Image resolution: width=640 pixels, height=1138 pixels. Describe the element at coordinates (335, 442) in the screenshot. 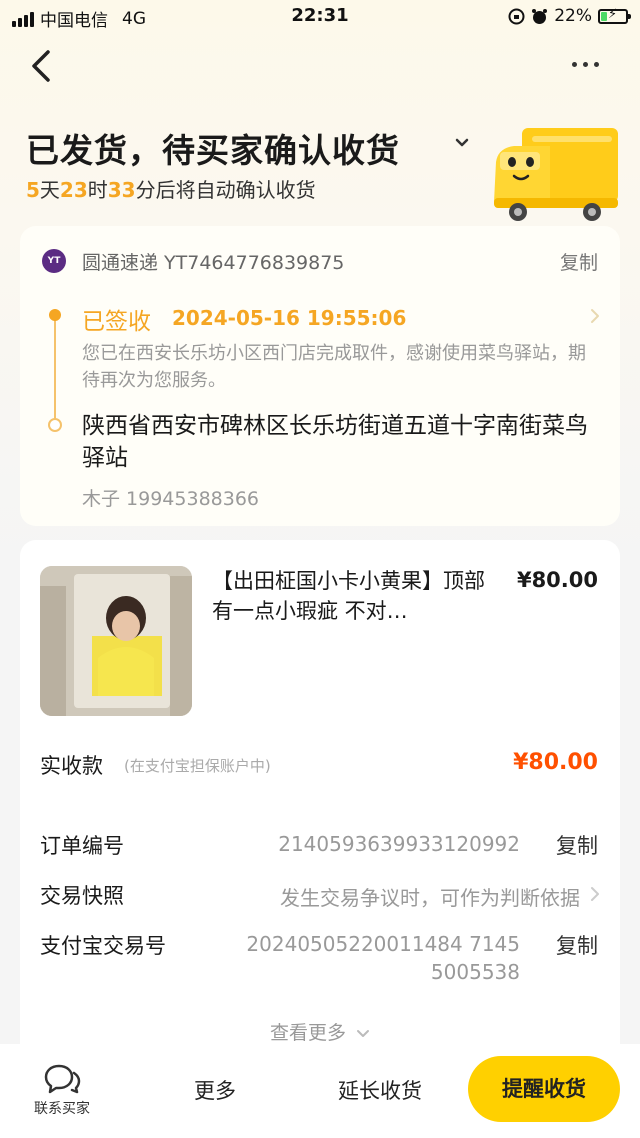

I see `delivery-address: 陕西省西安市碑林区长乐坊街道五道十字南街菜鸟驿站` at that location.